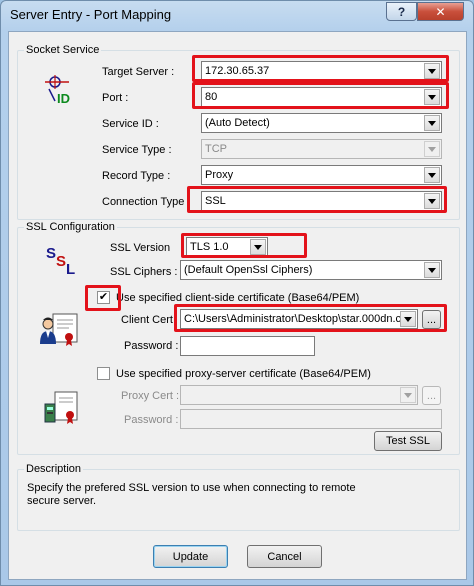 The image size is (474, 586). What do you see at coordinates (57, 90) in the screenshot?
I see `target-id-icon: ID` at bounding box center [57, 90].